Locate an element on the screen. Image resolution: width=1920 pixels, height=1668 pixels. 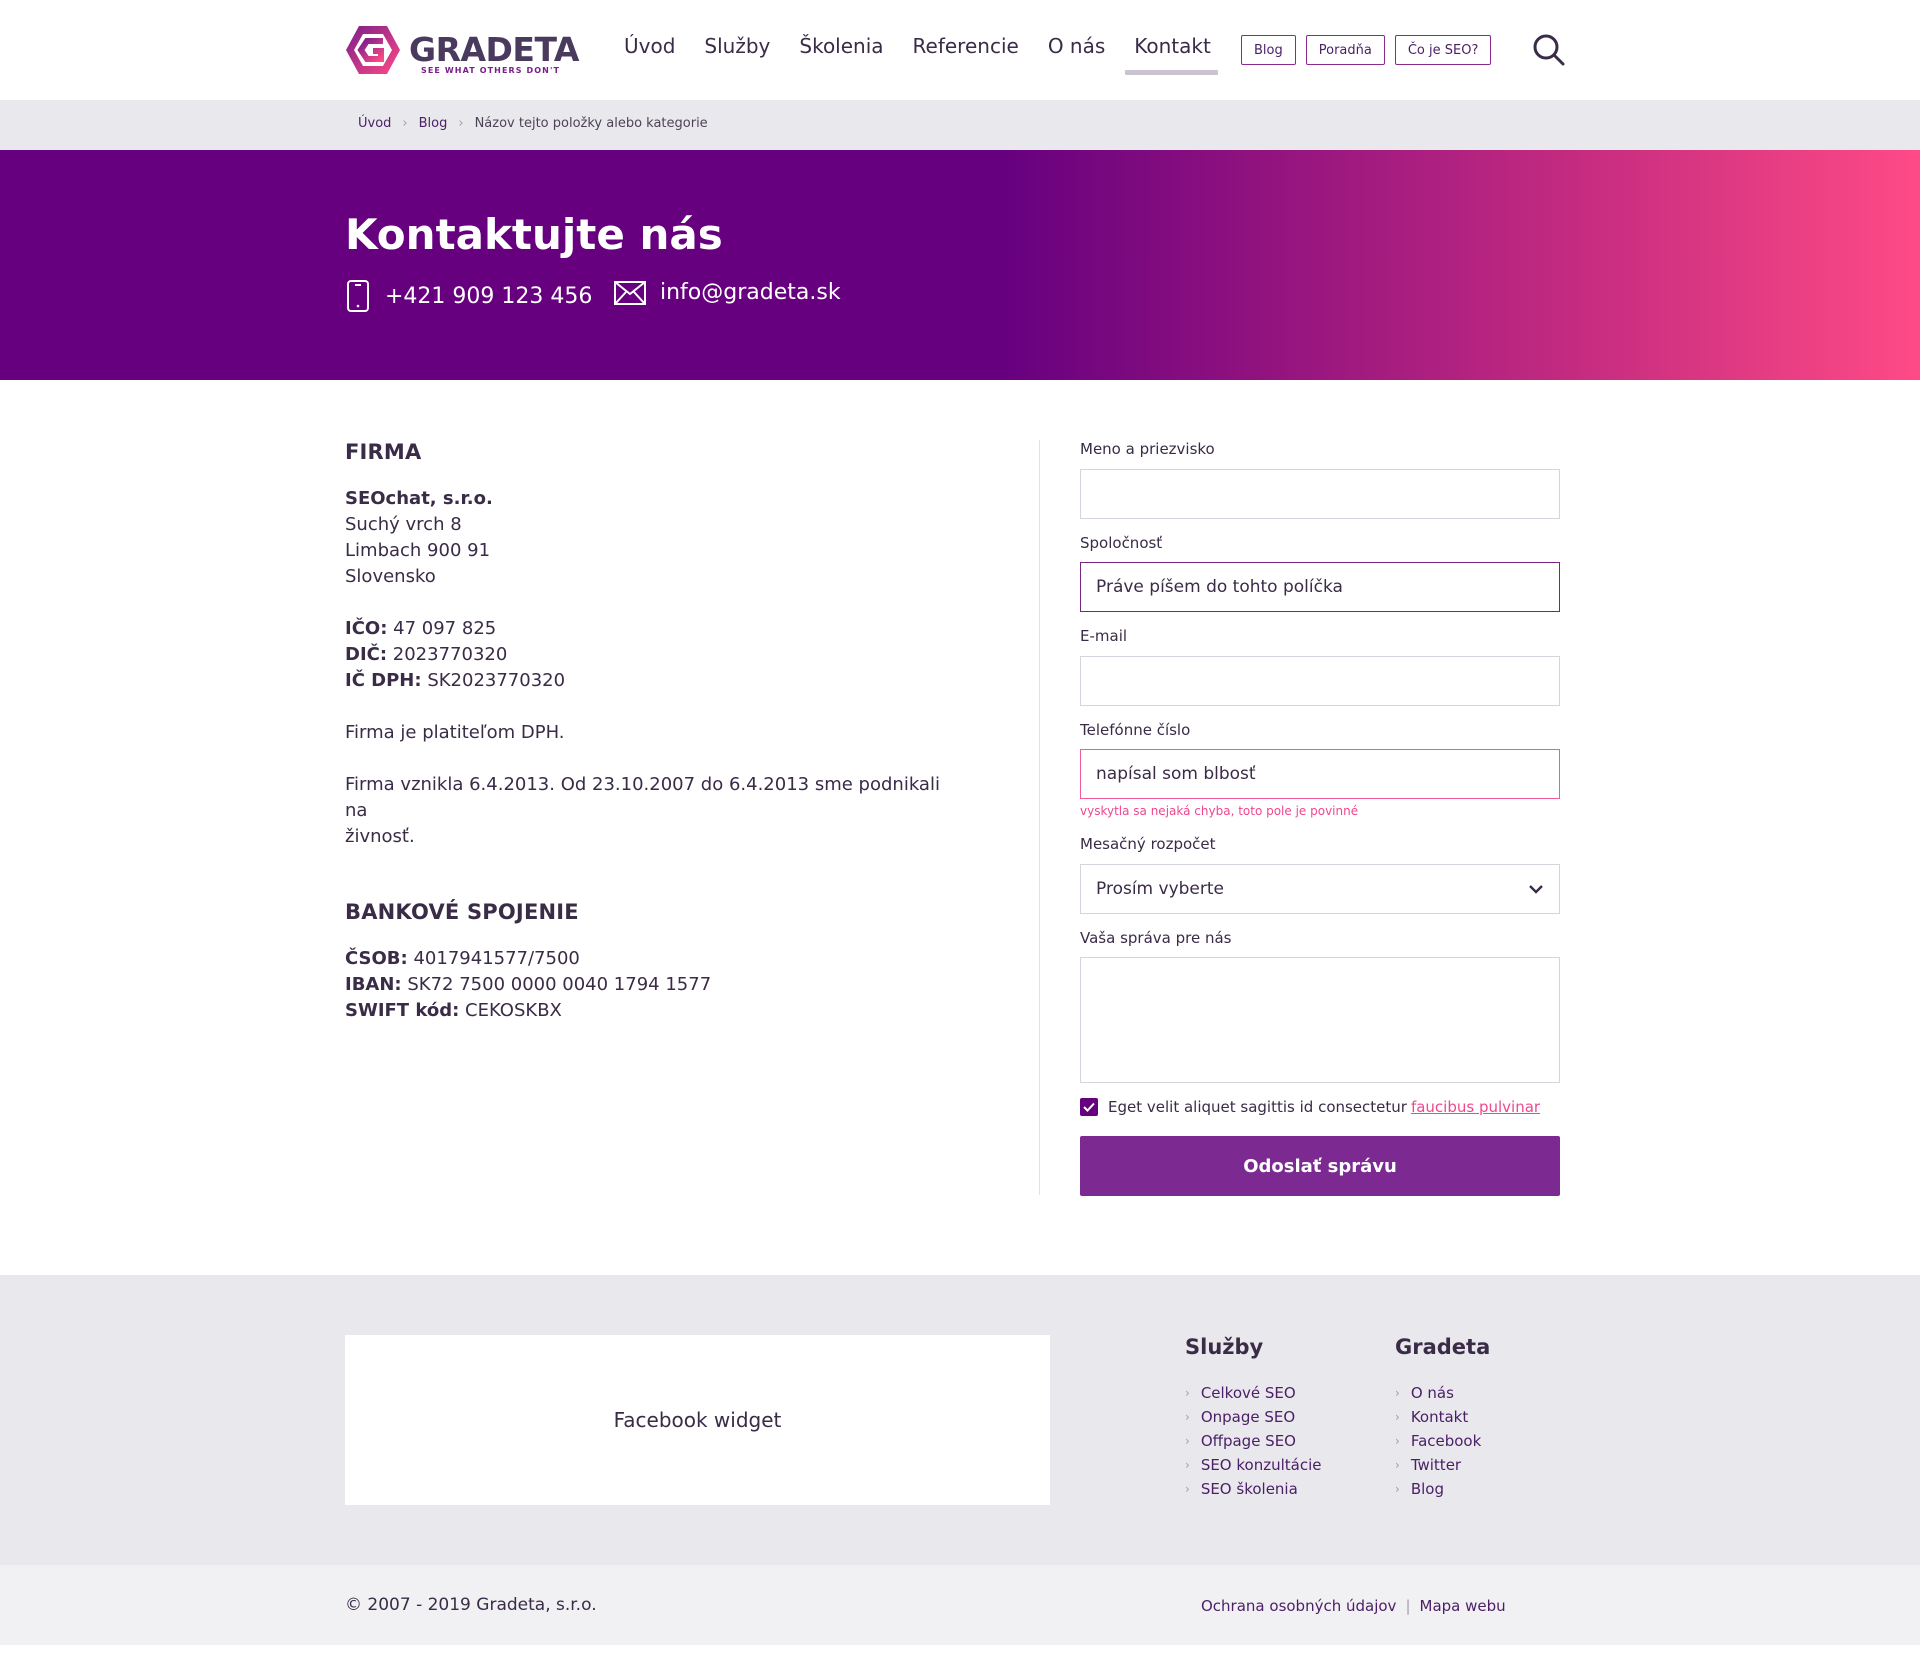
footer-link-label: Blog is located at coordinates (1427, 1489).